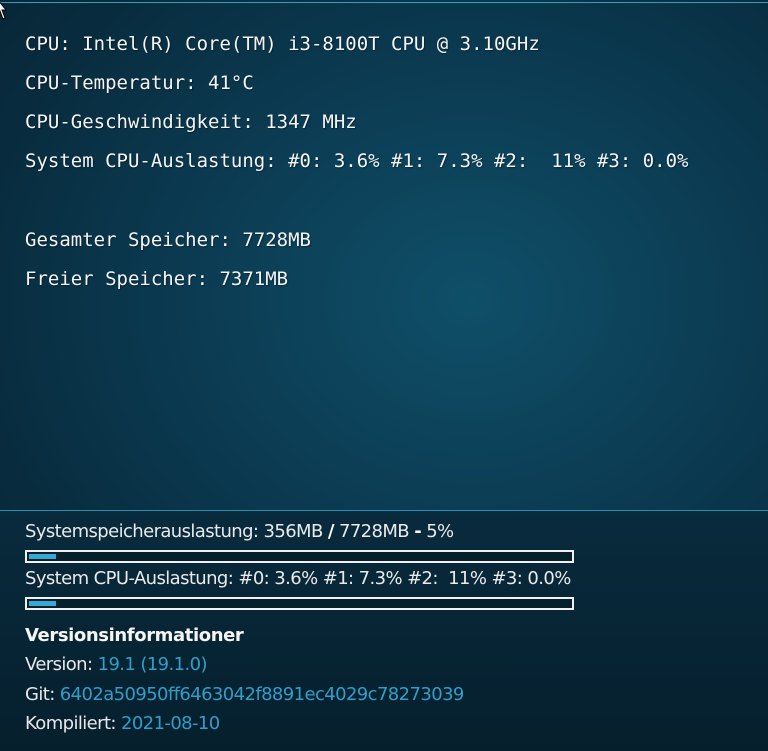 This screenshot has width=768, height=751. Describe the element at coordinates (168, 240) in the screenshot. I see `total-memory-text: Gesamter Speicher: 7728MB` at that location.